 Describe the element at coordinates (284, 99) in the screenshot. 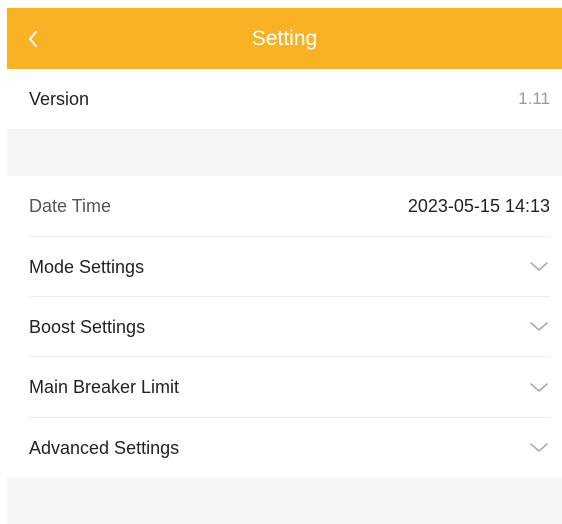

I see `version-row: Version 1.11` at that location.